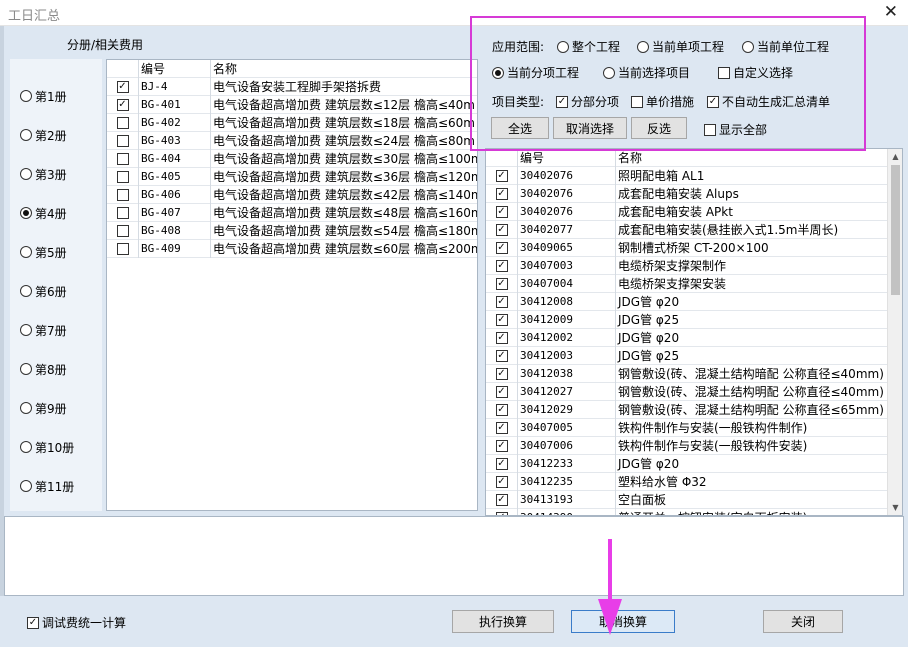 The width and height of the screenshot is (908, 647). I want to click on table-row: ✓ 30402076 照明配电箱 AL1, so click(687, 175).